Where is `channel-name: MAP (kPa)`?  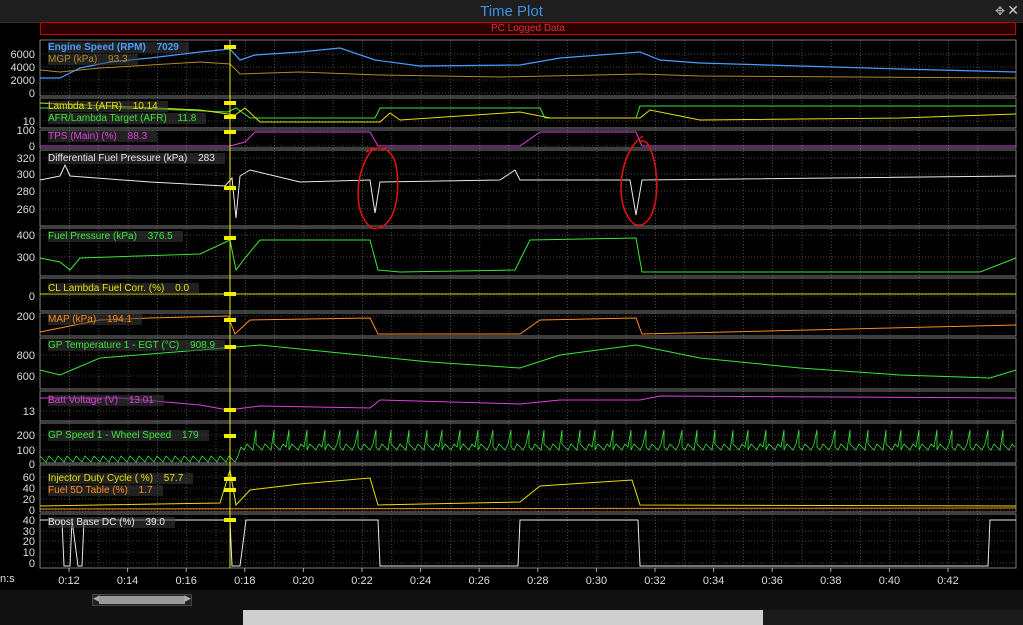
channel-name: MAP (kPa) is located at coordinates (72, 319).